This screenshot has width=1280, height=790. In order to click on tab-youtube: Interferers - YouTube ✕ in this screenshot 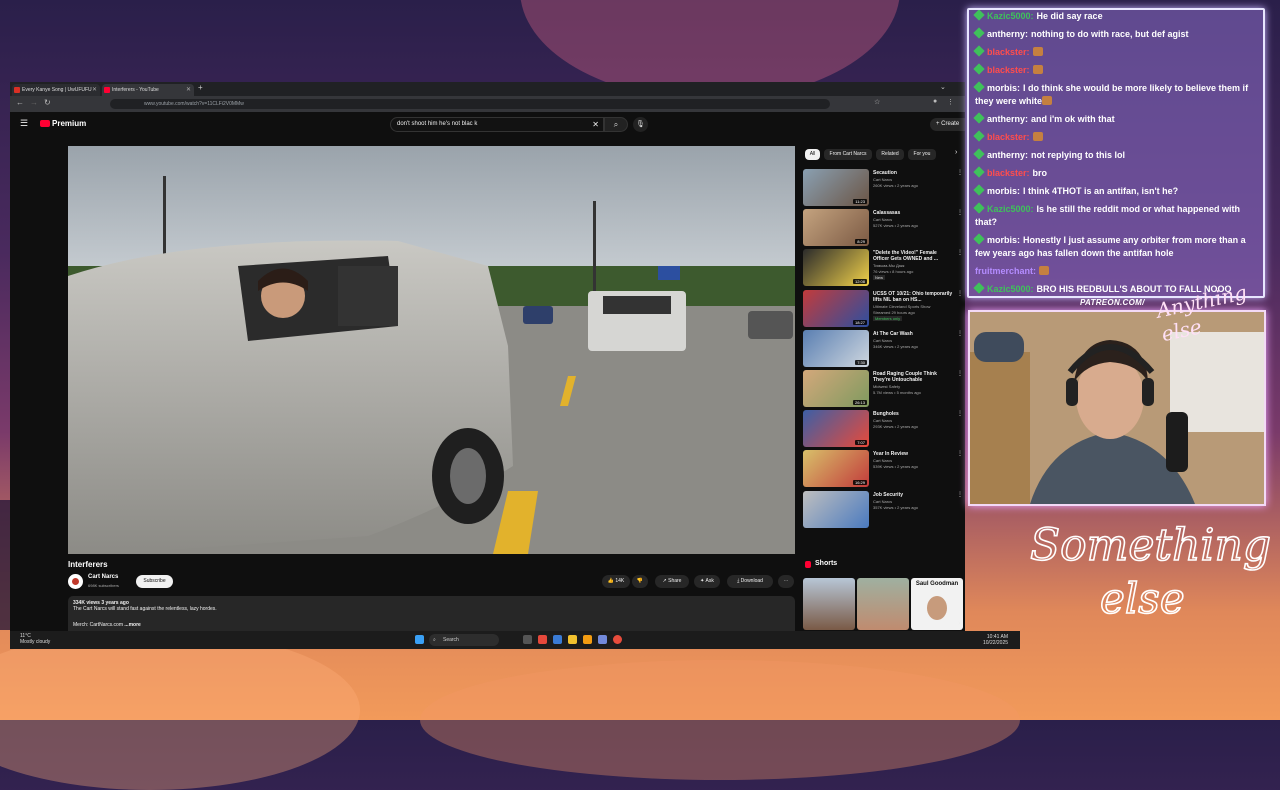, I will do `click(148, 90)`.